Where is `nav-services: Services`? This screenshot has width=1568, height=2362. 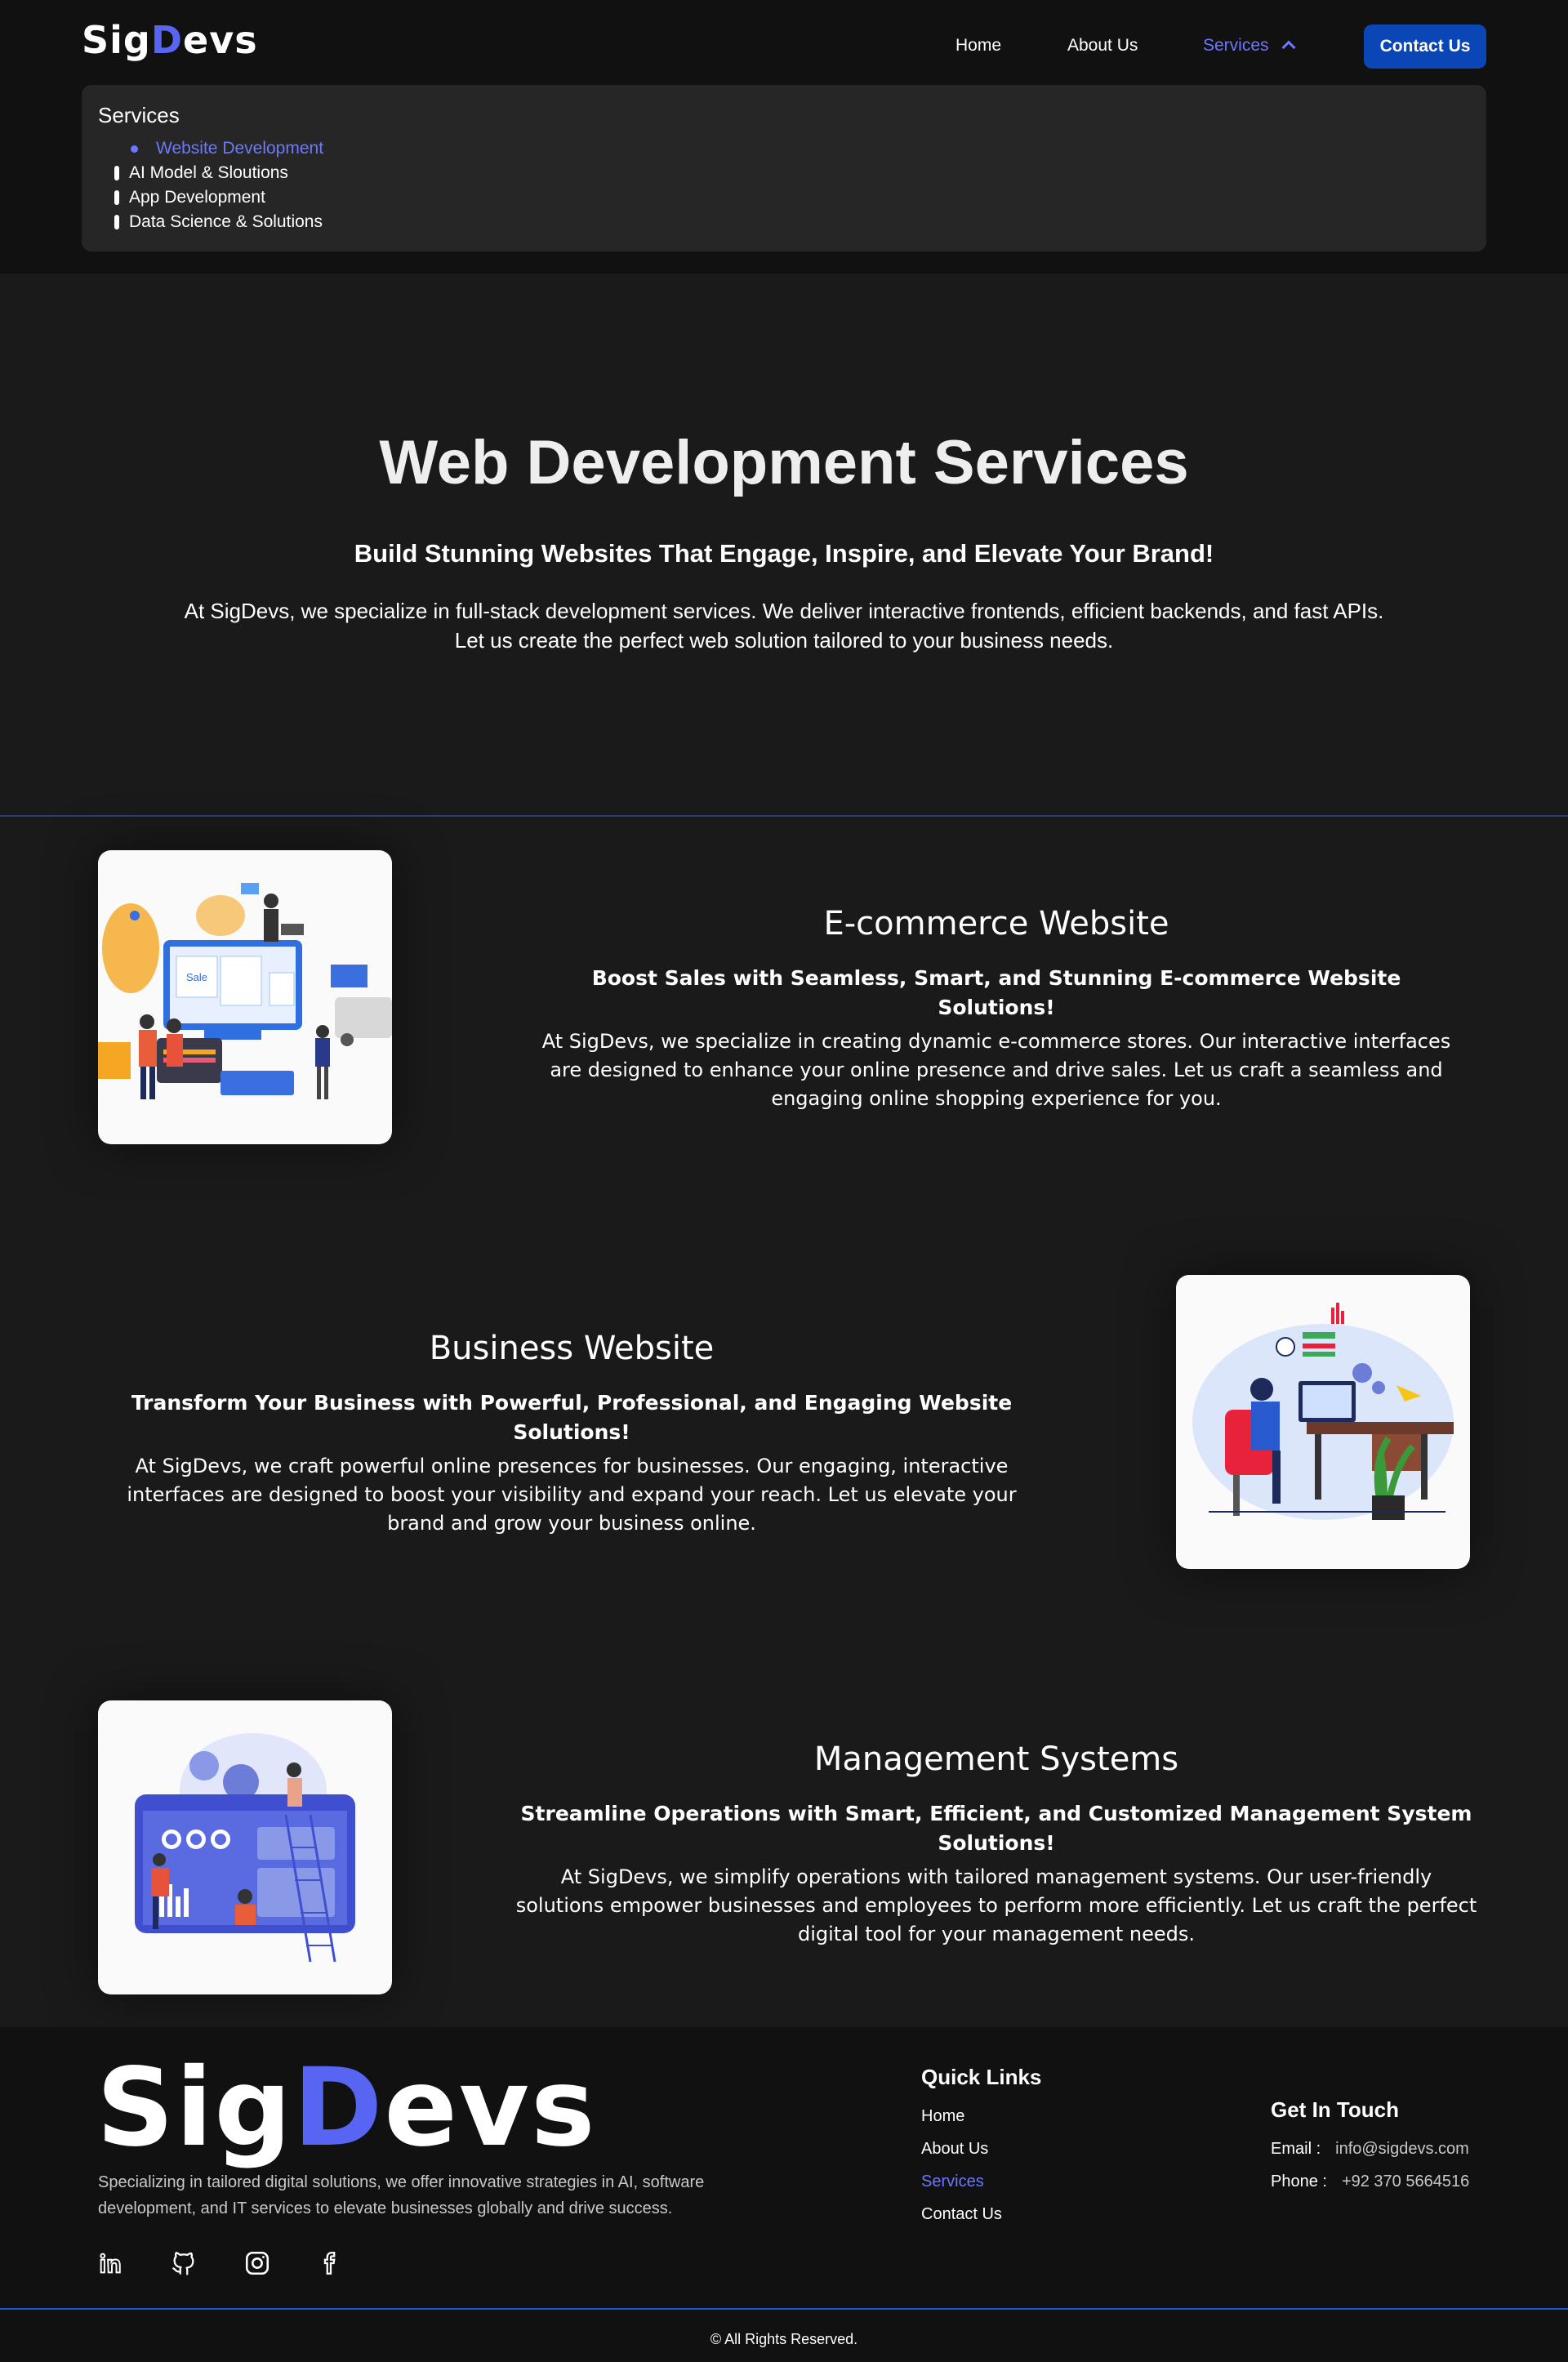 nav-services: Services is located at coordinates (1249, 46).